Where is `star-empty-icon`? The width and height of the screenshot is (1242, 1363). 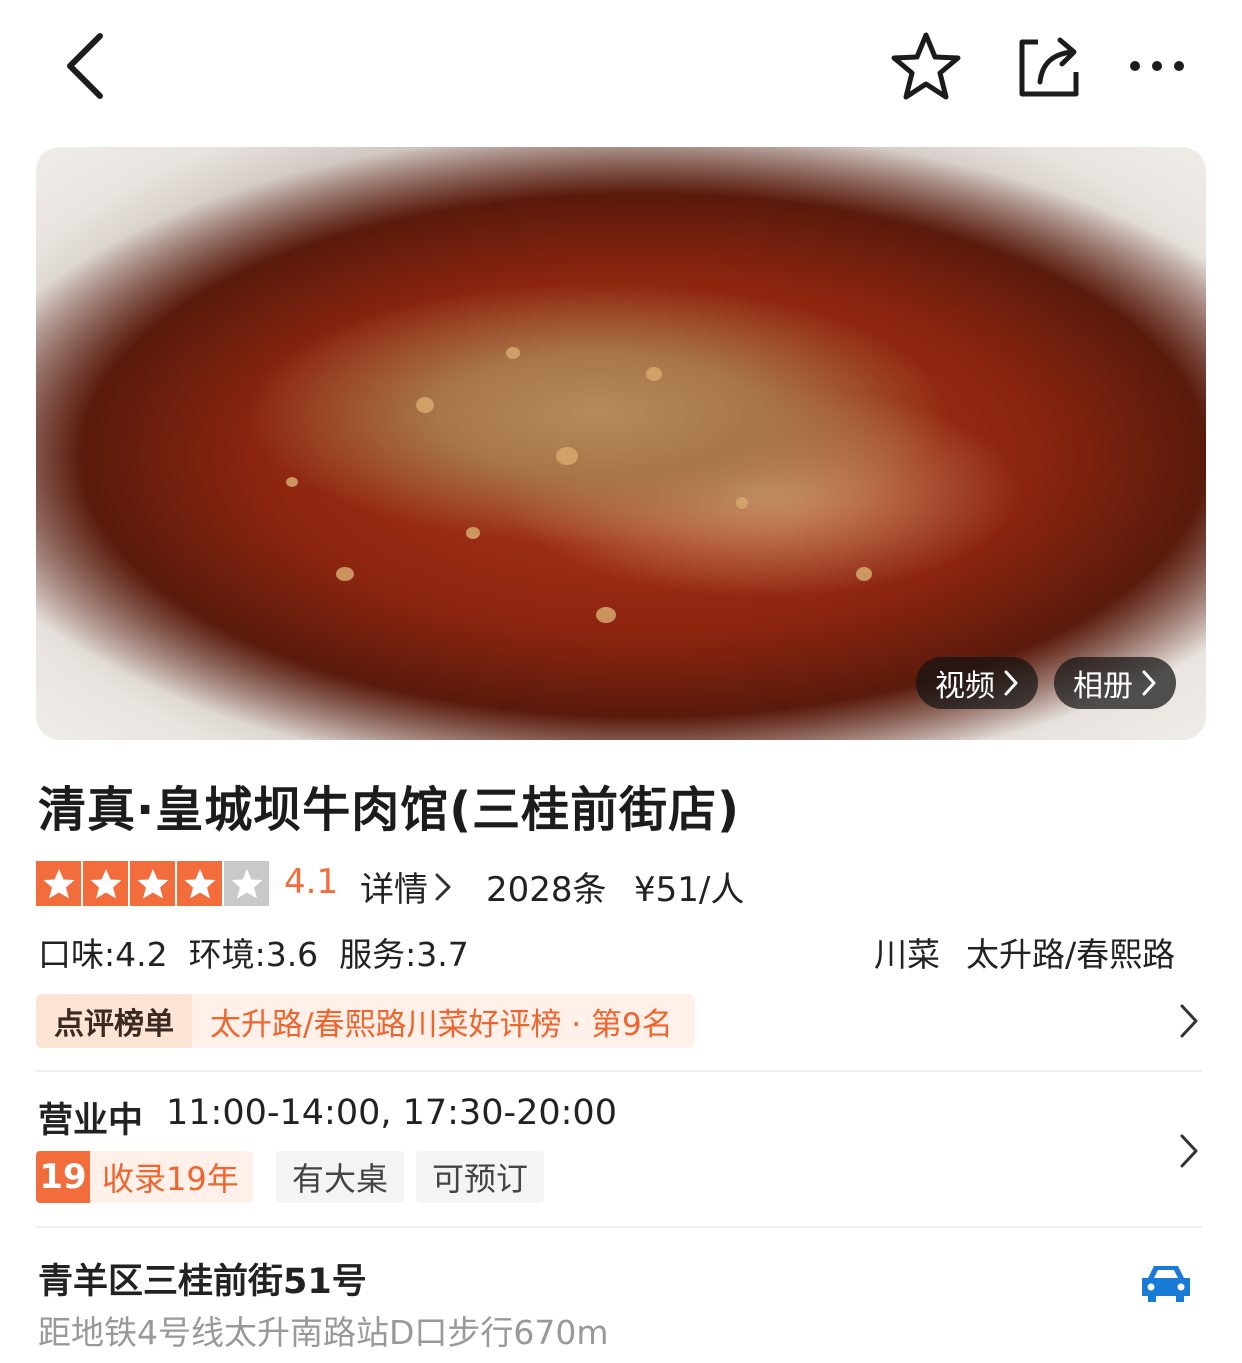 star-empty-icon is located at coordinates (246, 883).